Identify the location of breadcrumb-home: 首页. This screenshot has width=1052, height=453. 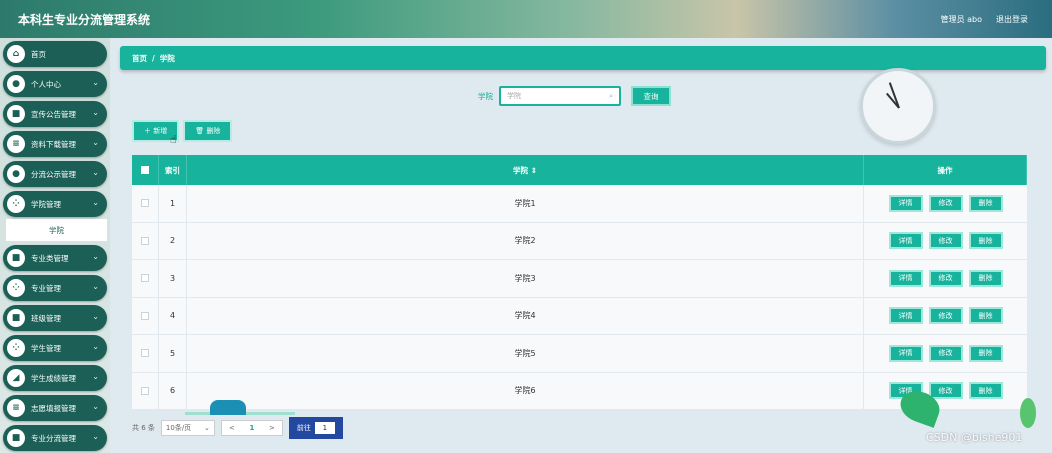
(139, 58).